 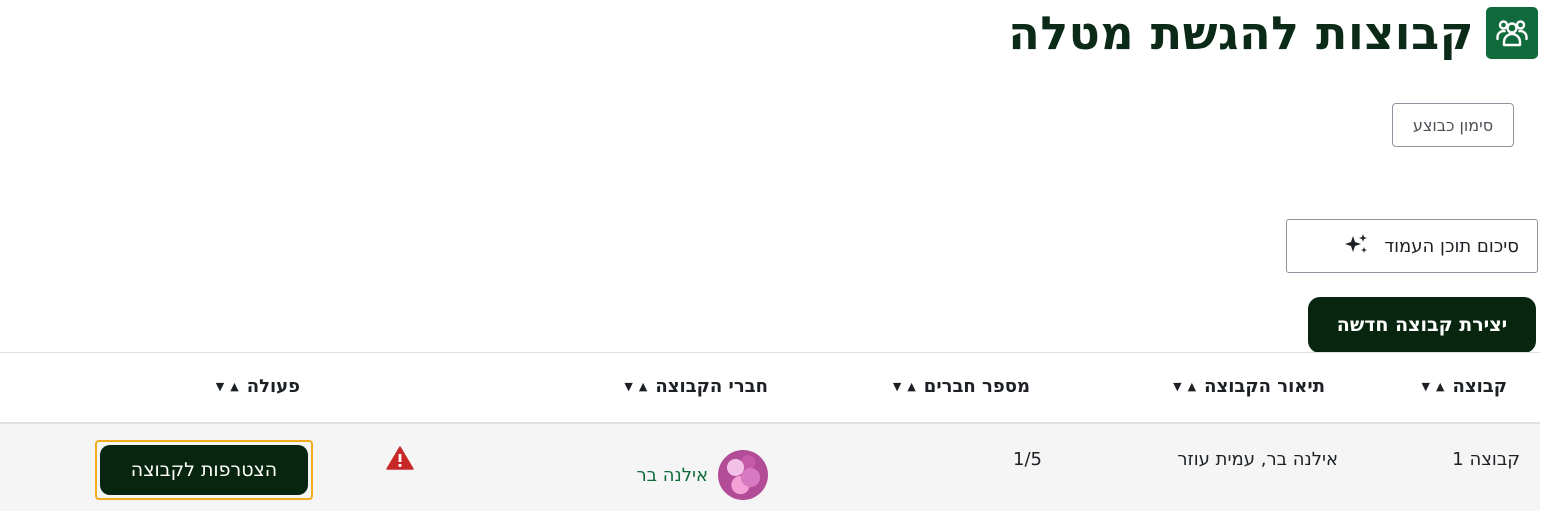 I want to click on column-header-members: חברי הקבוצה ▲ ▼, so click(x=696, y=386).